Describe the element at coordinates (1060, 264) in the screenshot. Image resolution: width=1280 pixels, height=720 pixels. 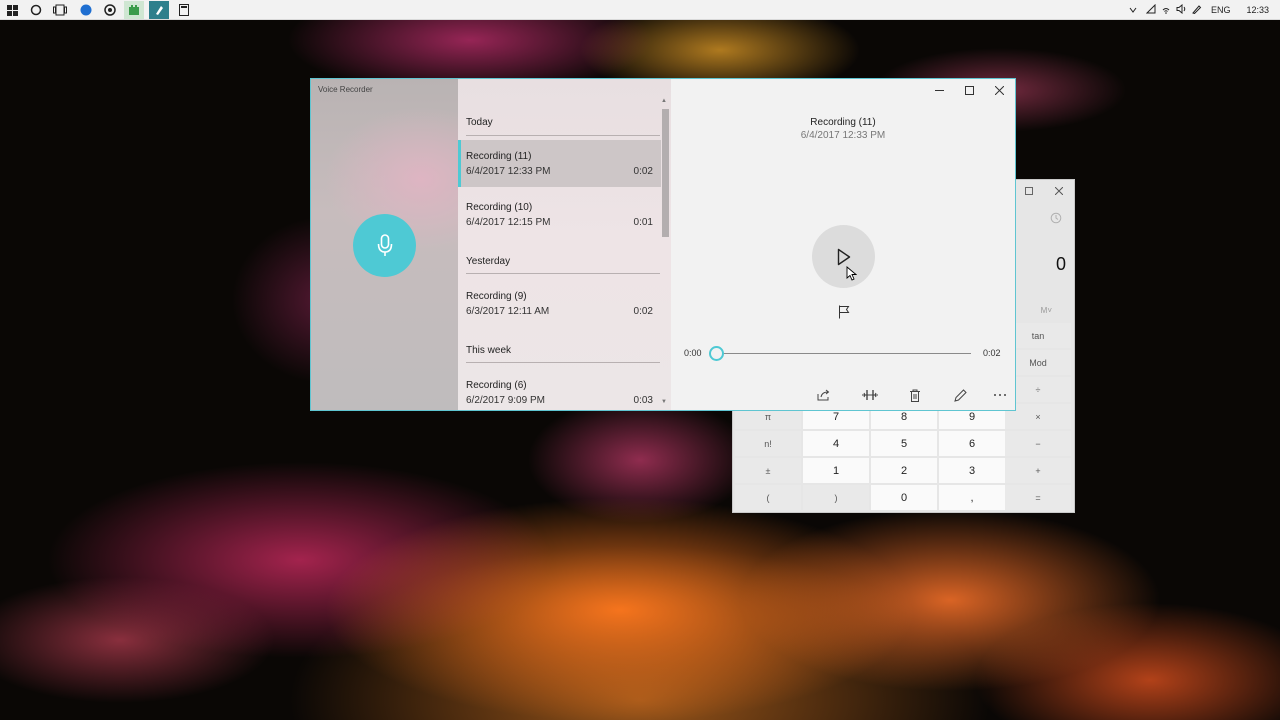
I see `calc-display: 0` at that location.